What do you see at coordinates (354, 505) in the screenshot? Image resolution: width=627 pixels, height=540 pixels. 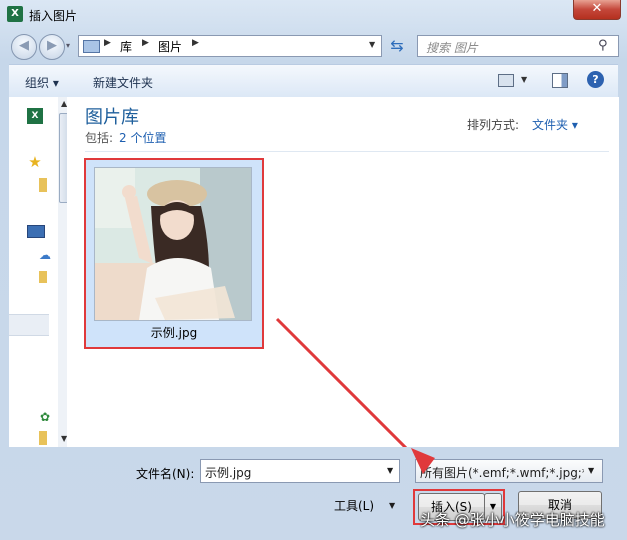 I see `tools-menu: 工具(L)` at bounding box center [354, 505].